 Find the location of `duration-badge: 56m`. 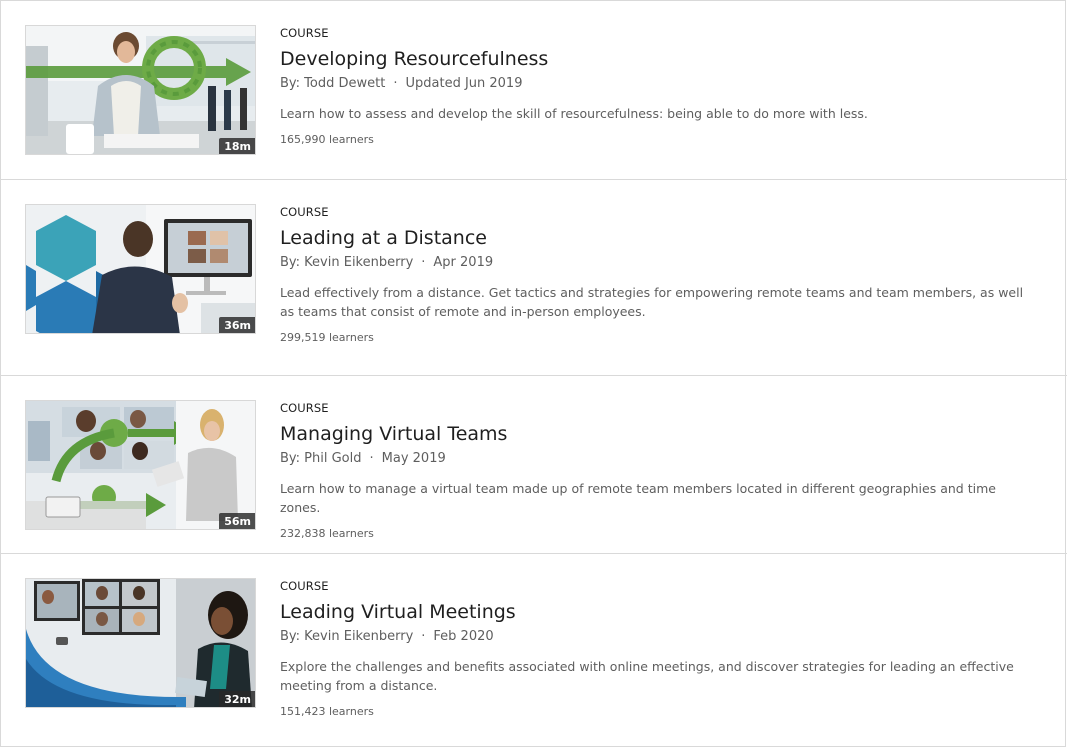

duration-badge: 56m is located at coordinates (237, 521).